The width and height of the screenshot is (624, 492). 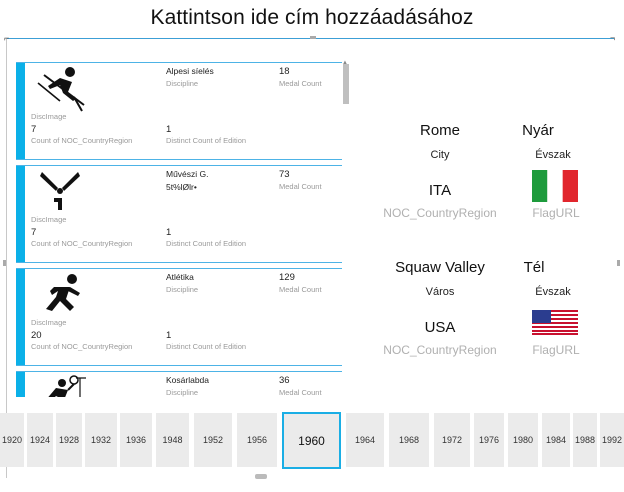 What do you see at coordinates (523, 440) in the screenshot?
I see `year-item: 1980` at bounding box center [523, 440].